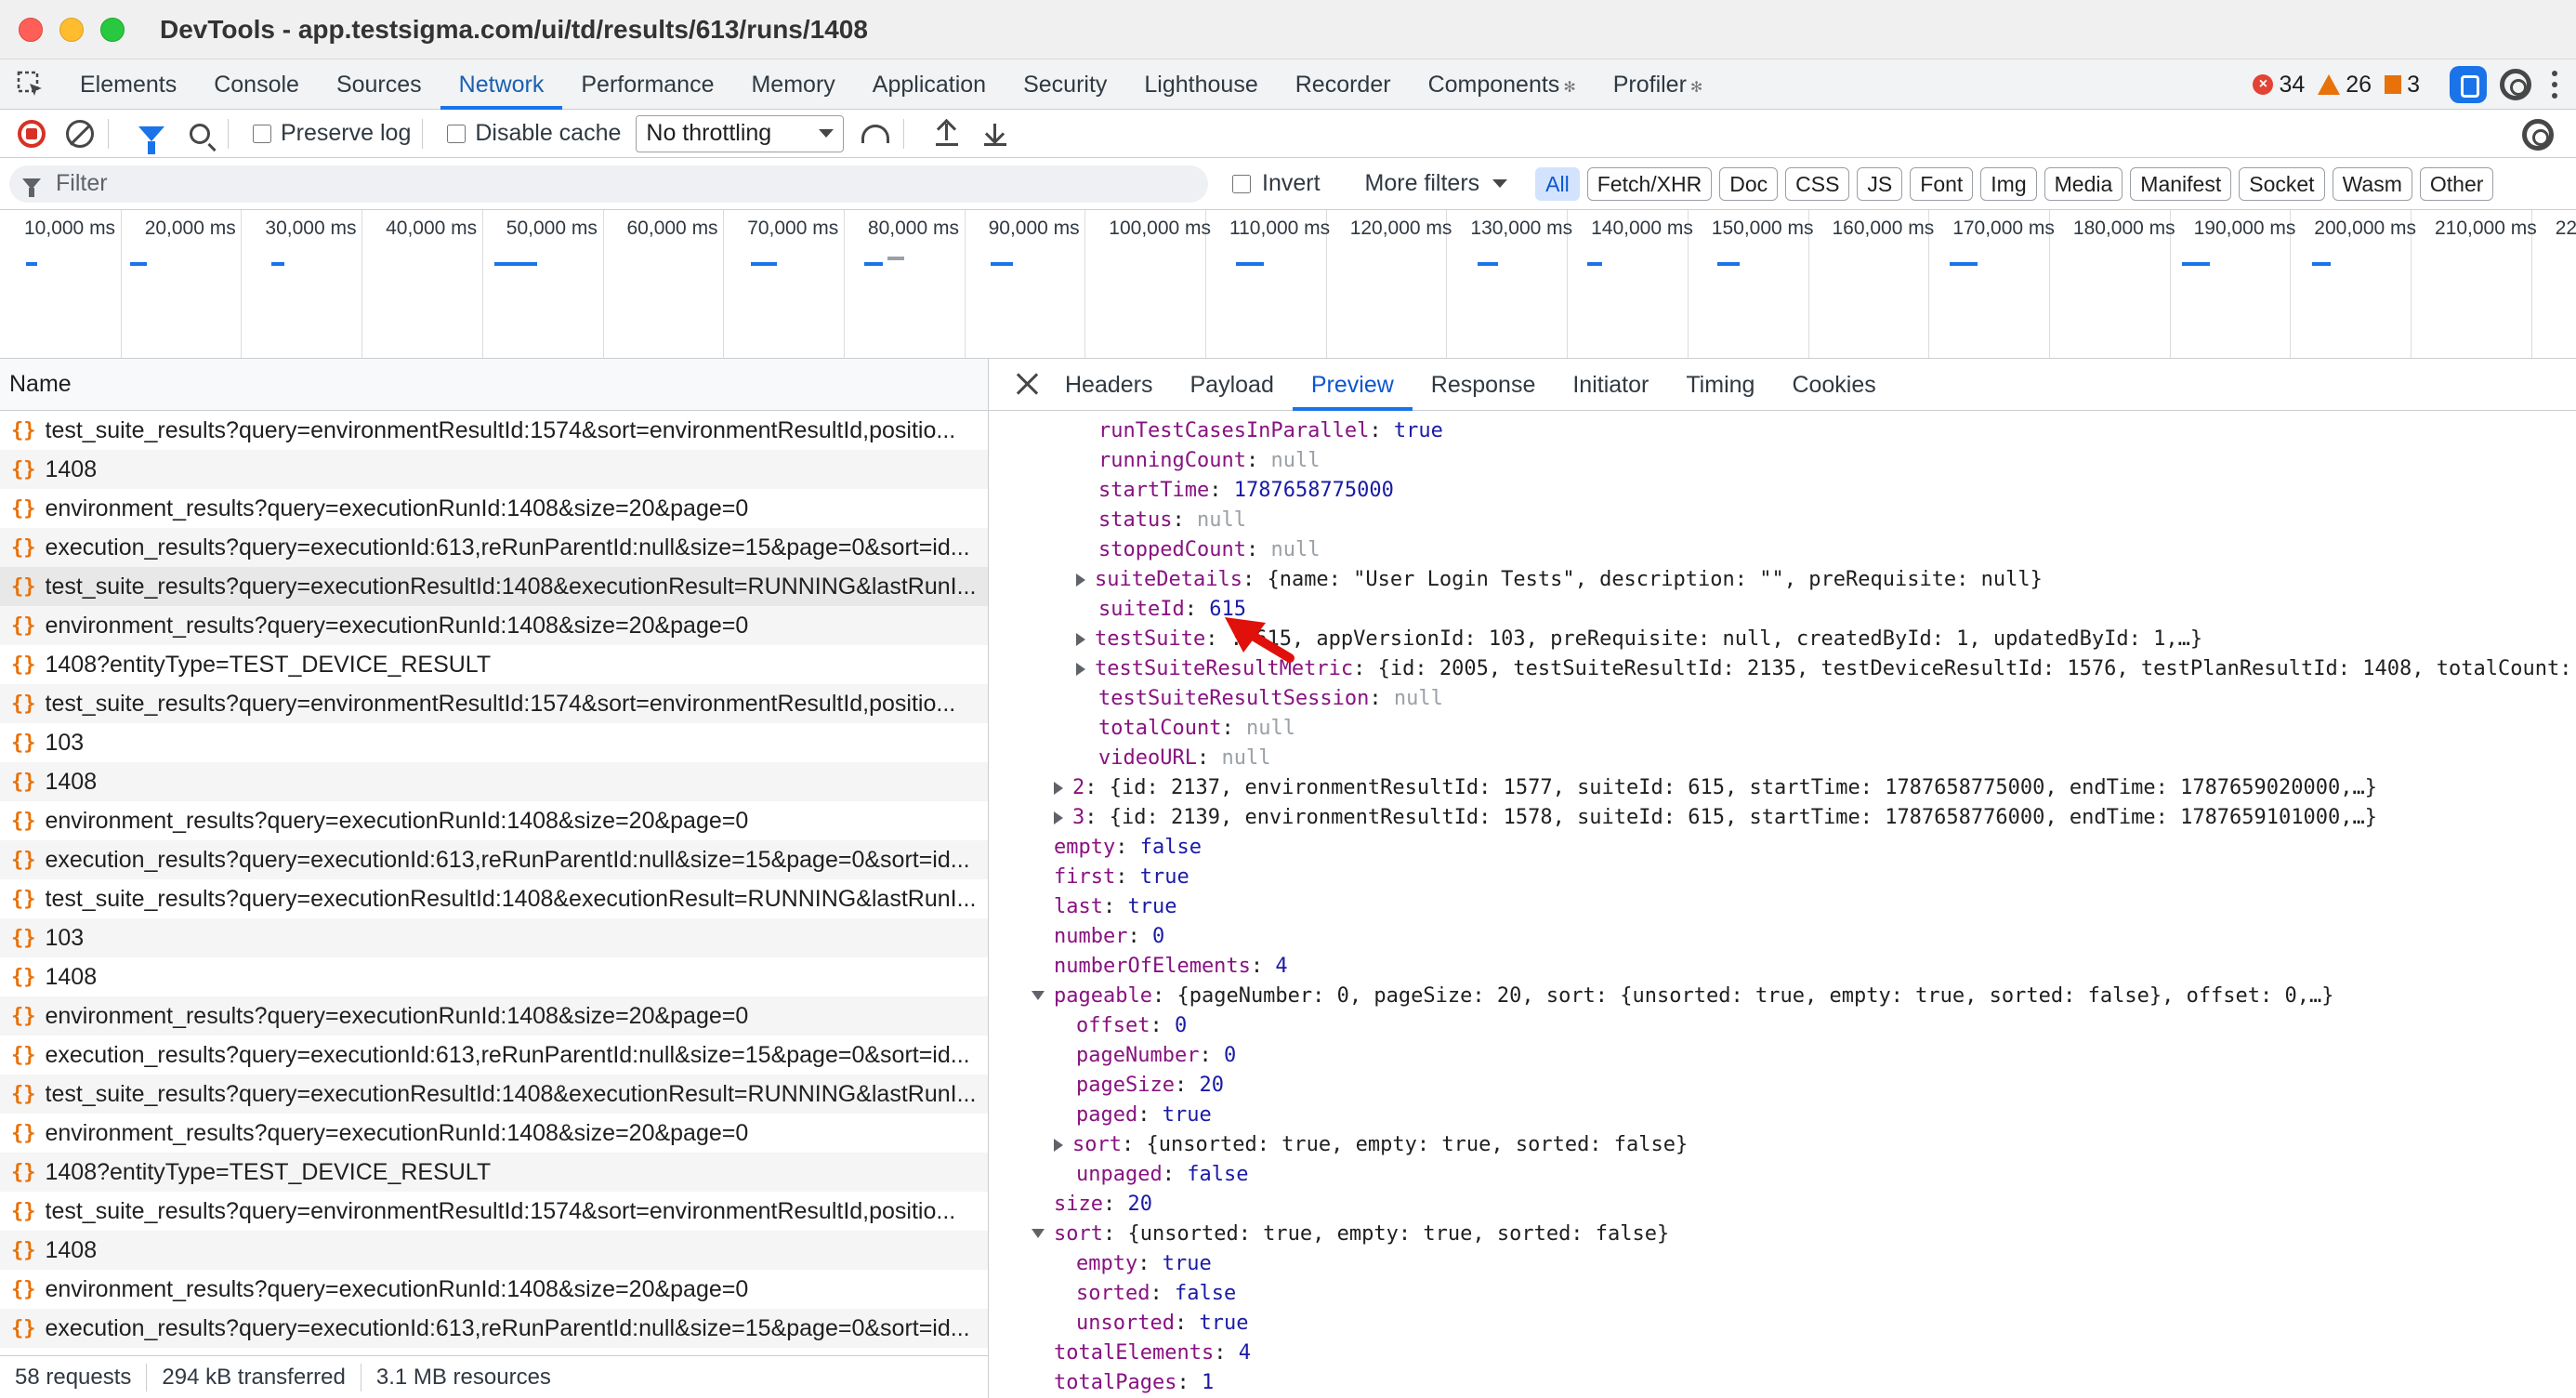 The image size is (2576, 1398). What do you see at coordinates (1649, 184) in the screenshot?
I see `filter-chip-fetchxhr: Fetch/XHR` at bounding box center [1649, 184].